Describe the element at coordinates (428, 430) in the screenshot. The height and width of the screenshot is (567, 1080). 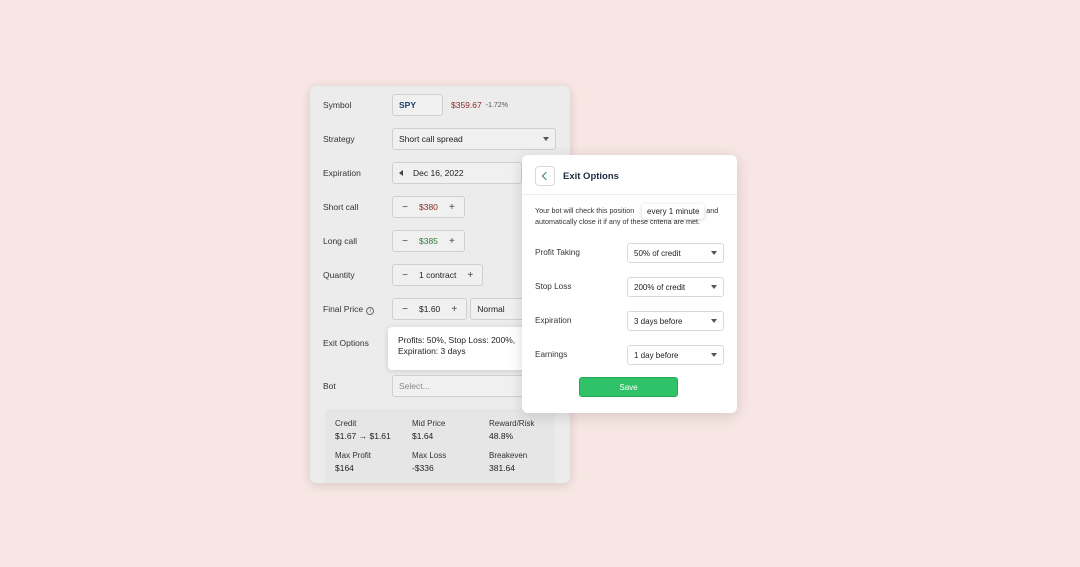
I see `mid-price-cell: Mid Price $1.64` at that location.